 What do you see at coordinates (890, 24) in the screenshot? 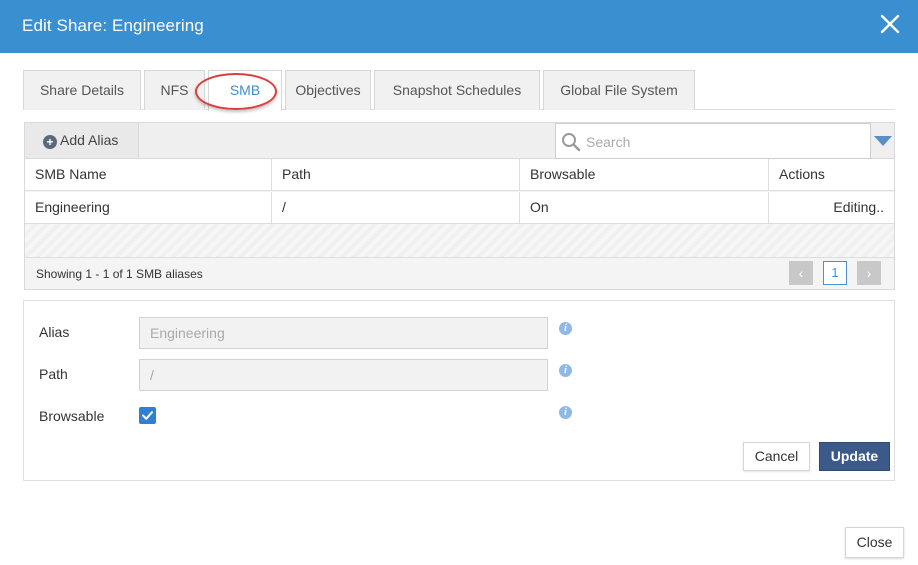
I see `close-icon` at bounding box center [890, 24].